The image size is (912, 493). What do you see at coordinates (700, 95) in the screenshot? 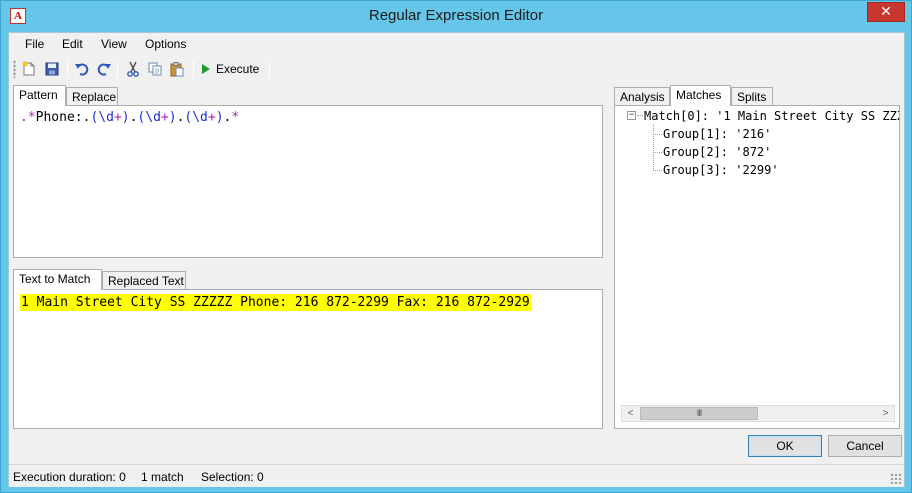
I see `tab-matches: Matches` at bounding box center [700, 95].